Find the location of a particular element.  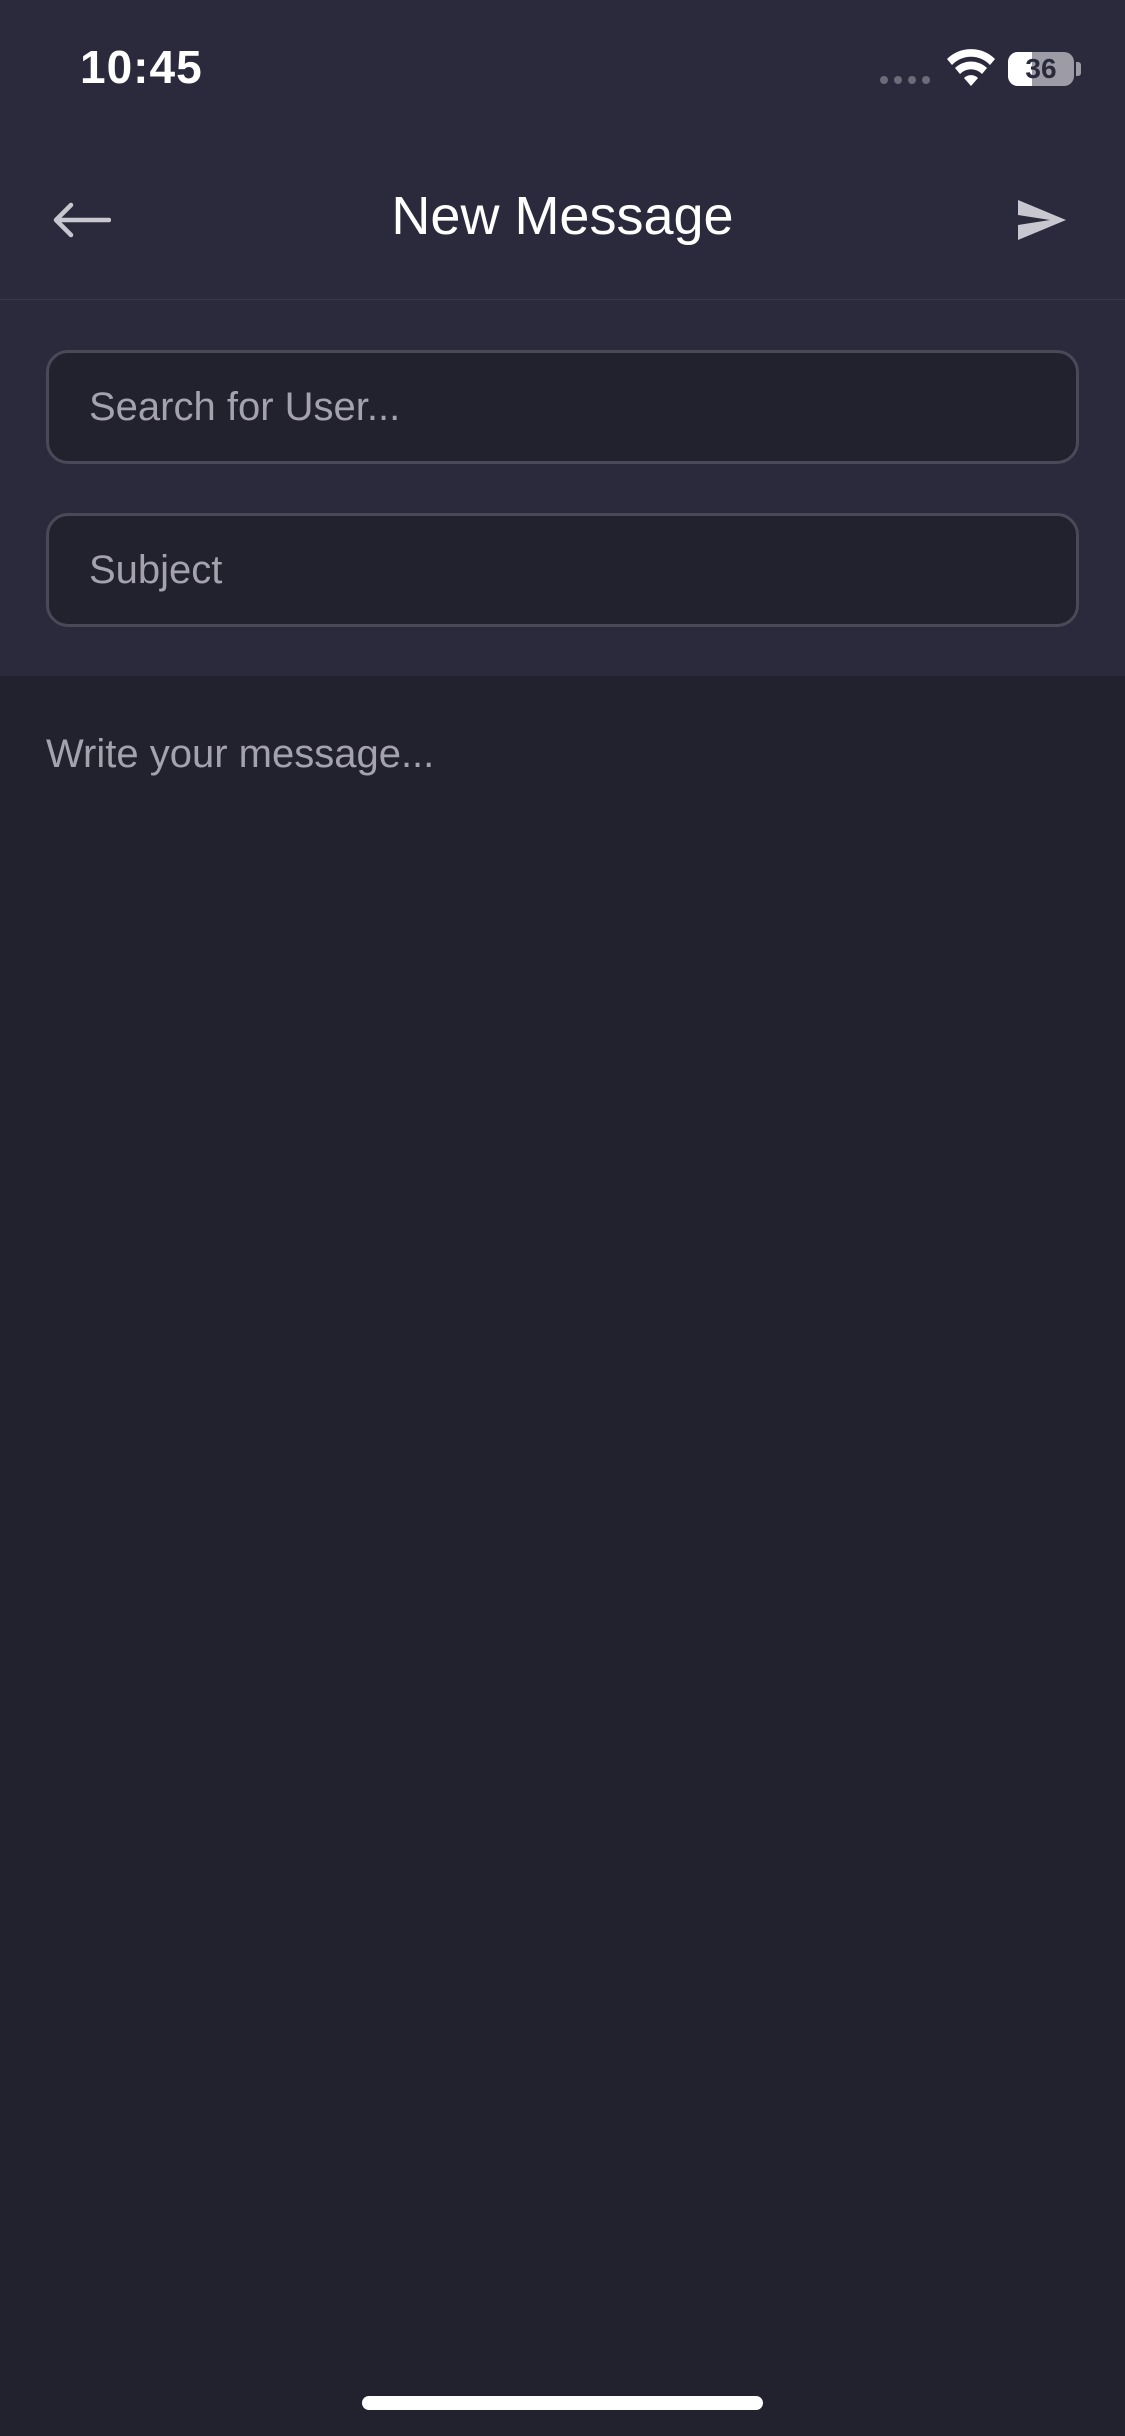

nav-bar: New Message is located at coordinates (562, 220).